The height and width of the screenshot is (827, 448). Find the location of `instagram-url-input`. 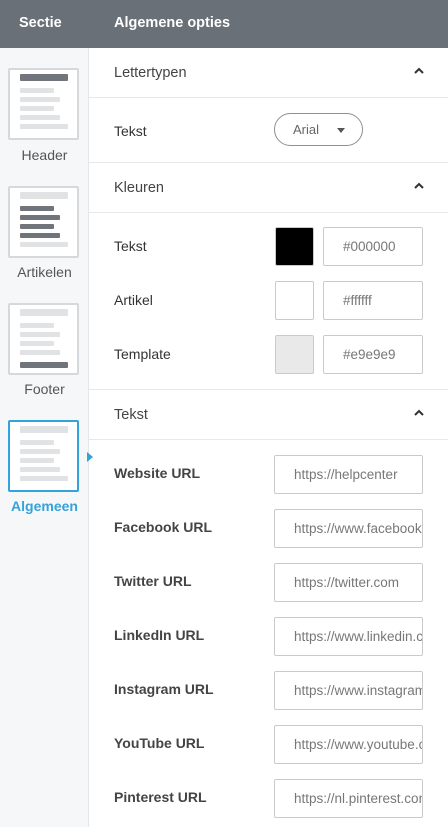

instagram-url-input is located at coordinates (348, 690).